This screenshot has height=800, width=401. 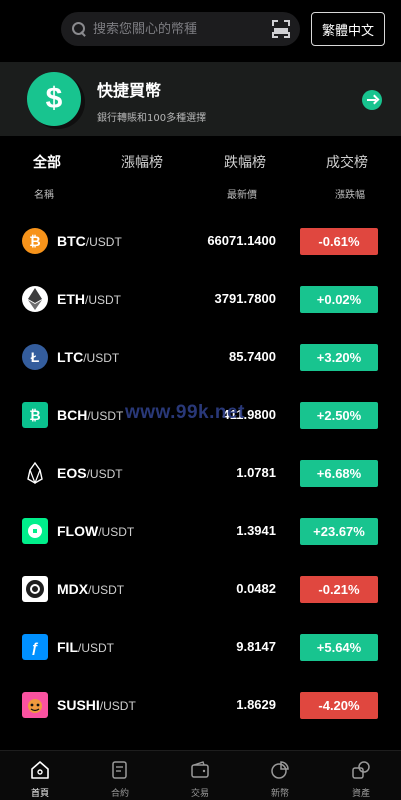 I want to click on last-price: 1.3941, so click(x=256, y=530).